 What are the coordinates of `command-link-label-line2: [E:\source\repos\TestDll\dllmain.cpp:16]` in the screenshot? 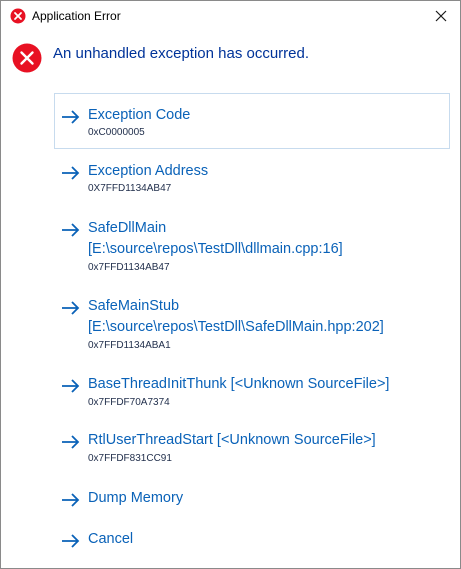 It's located at (215, 249).